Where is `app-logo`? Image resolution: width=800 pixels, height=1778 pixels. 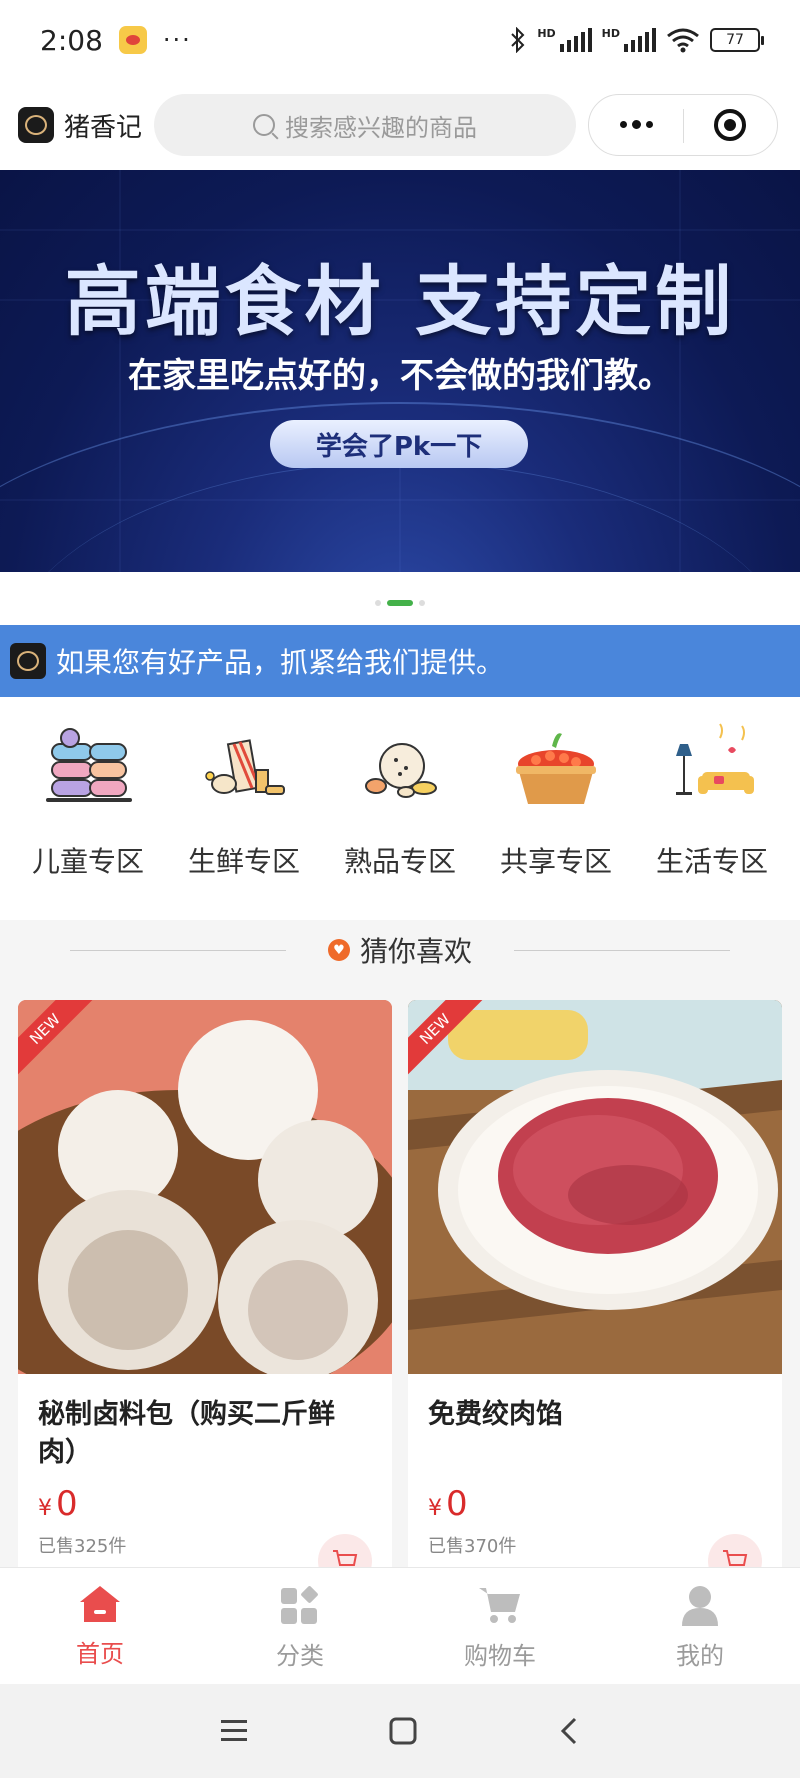 app-logo is located at coordinates (36, 125).